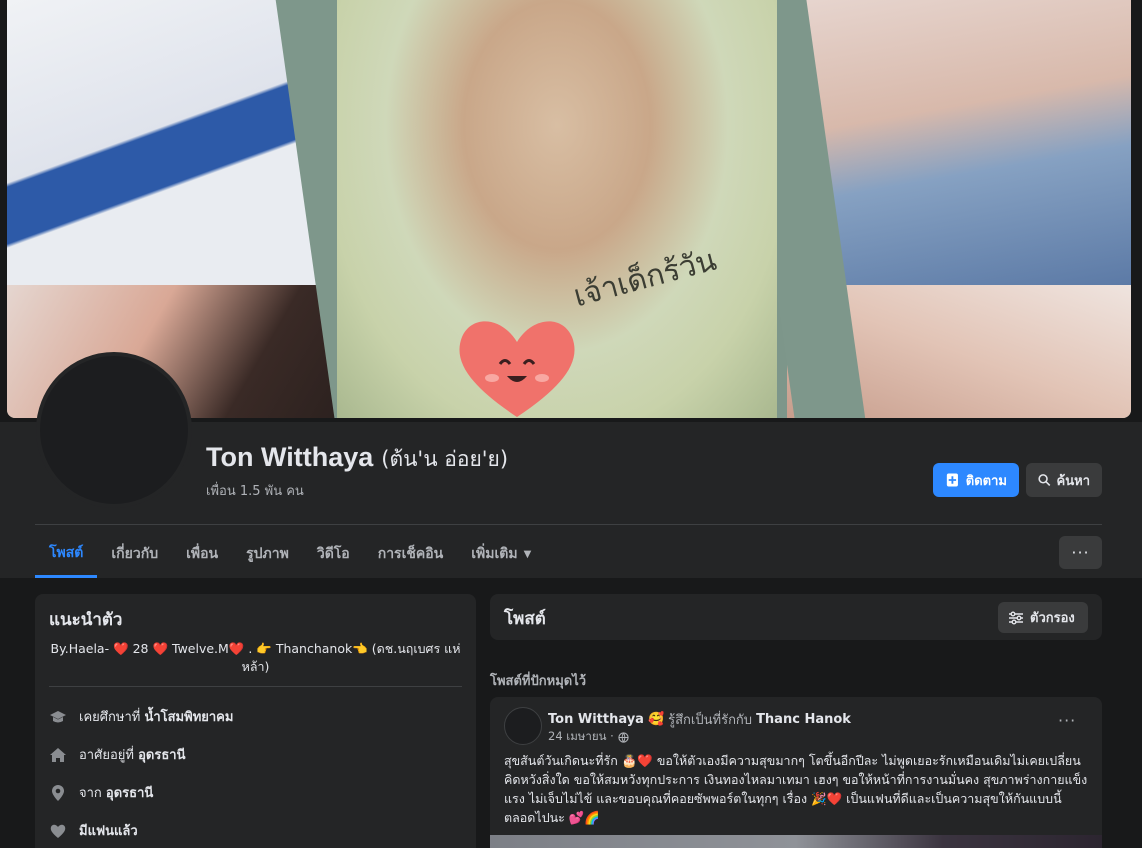 This screenshot has height=848, width=1142. What do you see at coordinates (58, 717) in the screenshot?
I see `graduation-cap-icon` at bounding box center [58, 717].